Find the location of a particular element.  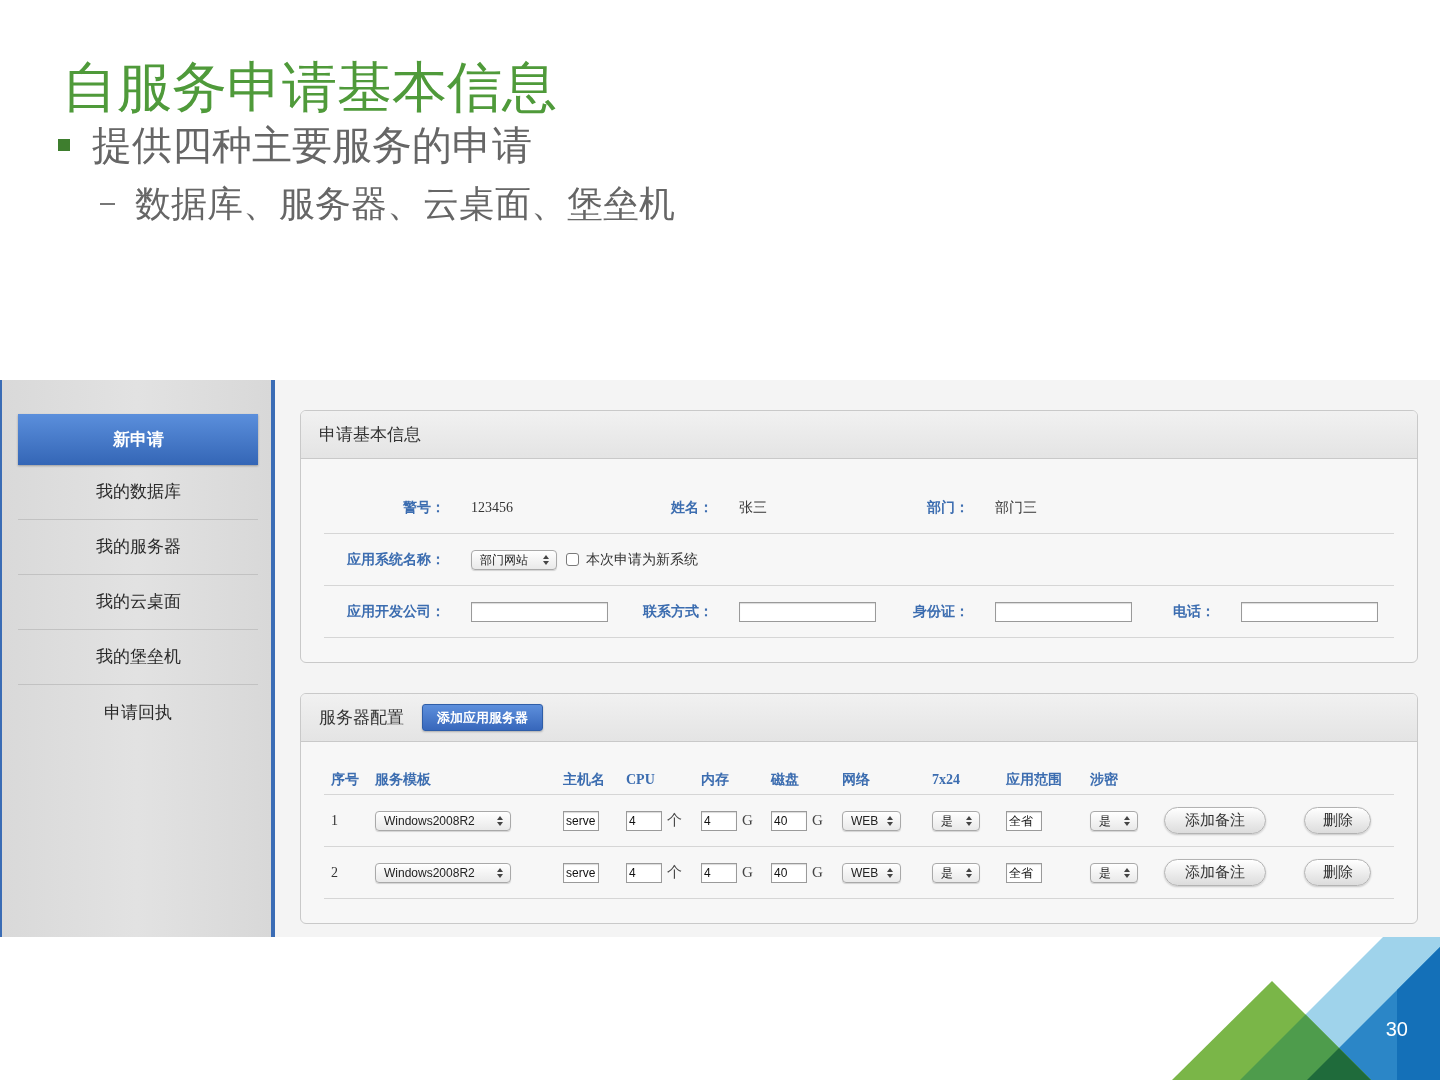

field-label: 姓名： is located at coordinates (692, 507).